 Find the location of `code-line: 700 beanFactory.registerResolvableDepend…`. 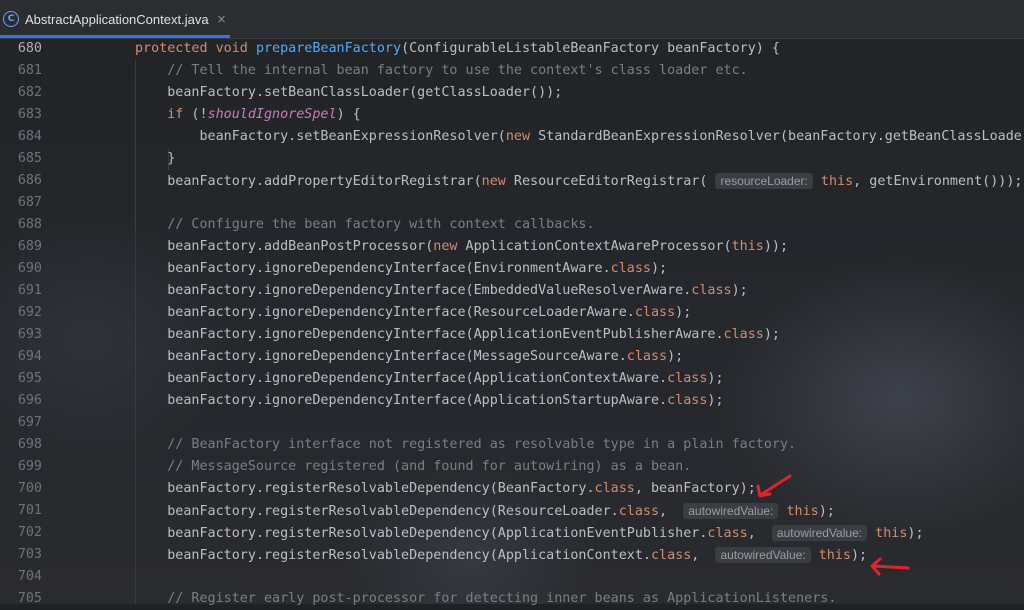

code-line: 700 beanFactory.registerResolvableDepend… is located at coordinates (512, 489).